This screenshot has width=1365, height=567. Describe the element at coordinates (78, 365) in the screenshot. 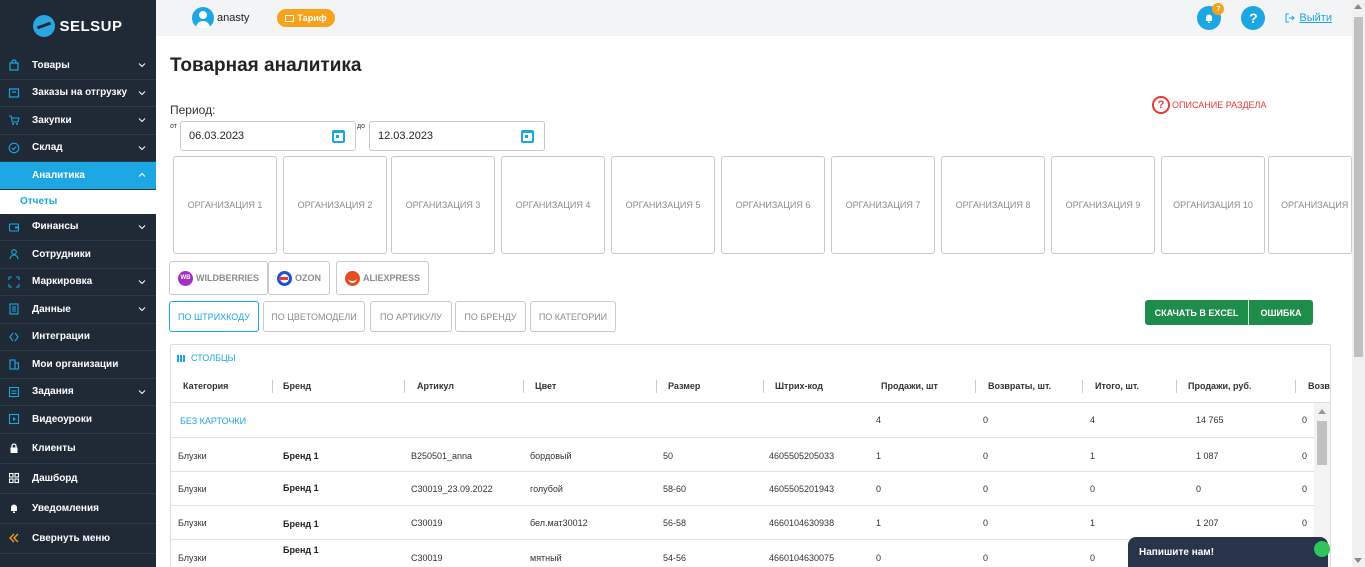

I see `sidebar-item-my-organizations: Мои организации` at that location.